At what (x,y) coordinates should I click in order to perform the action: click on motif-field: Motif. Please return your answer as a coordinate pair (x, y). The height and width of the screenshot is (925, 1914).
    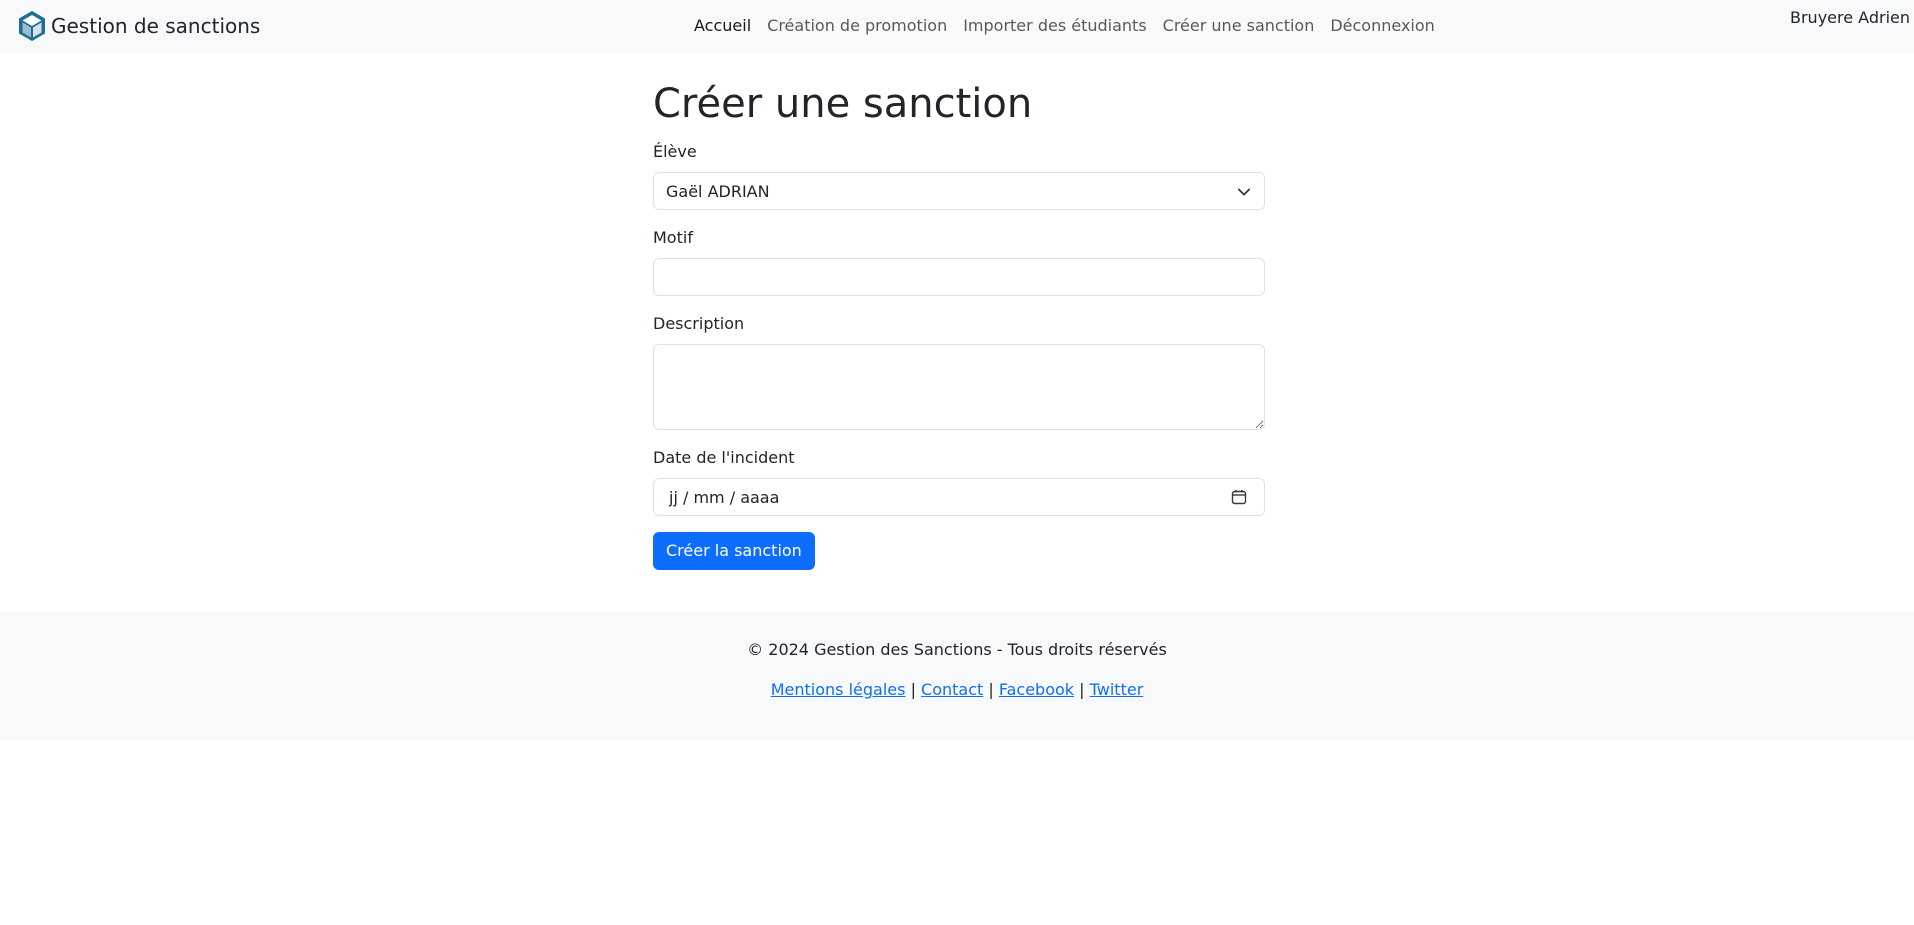
    Looking at the image, I should click on (959, 261).